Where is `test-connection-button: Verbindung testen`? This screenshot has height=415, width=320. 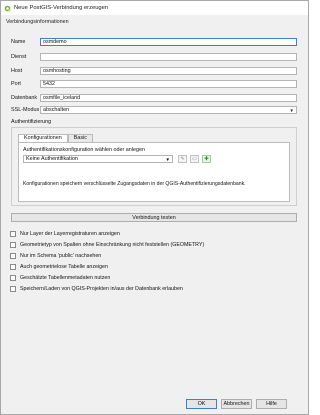
test-connection-button: Verbindung testen is located at coordinates (154, 217).